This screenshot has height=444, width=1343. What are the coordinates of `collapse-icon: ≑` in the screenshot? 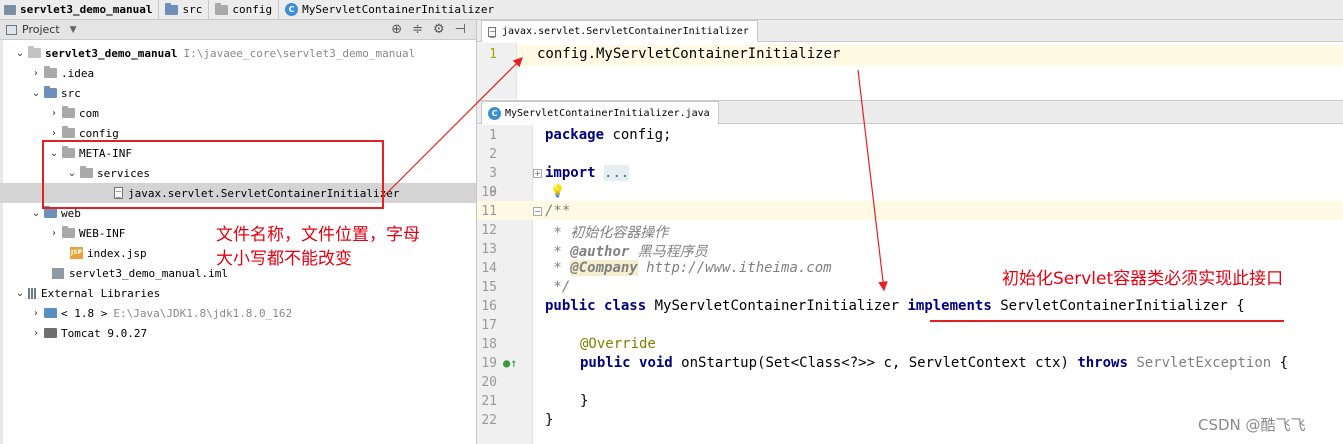 It's located at (417, 29).